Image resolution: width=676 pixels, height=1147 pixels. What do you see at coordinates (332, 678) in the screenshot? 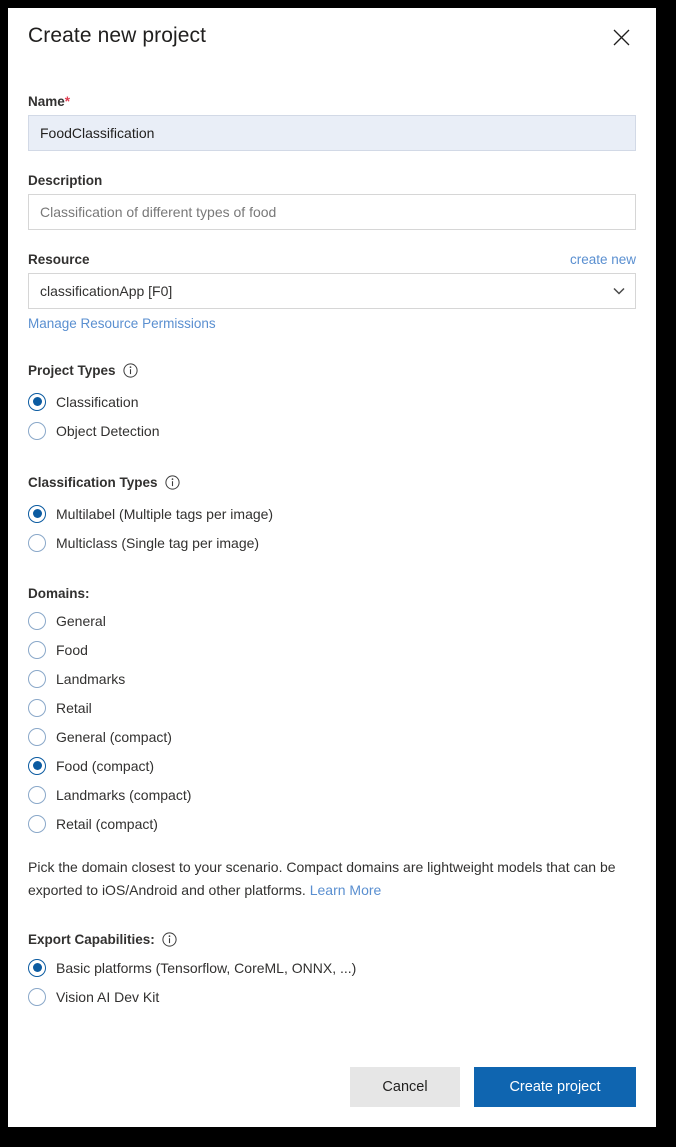
I see `radio-domain-landmarks: Landmarks` at bounding box center [332, 678].